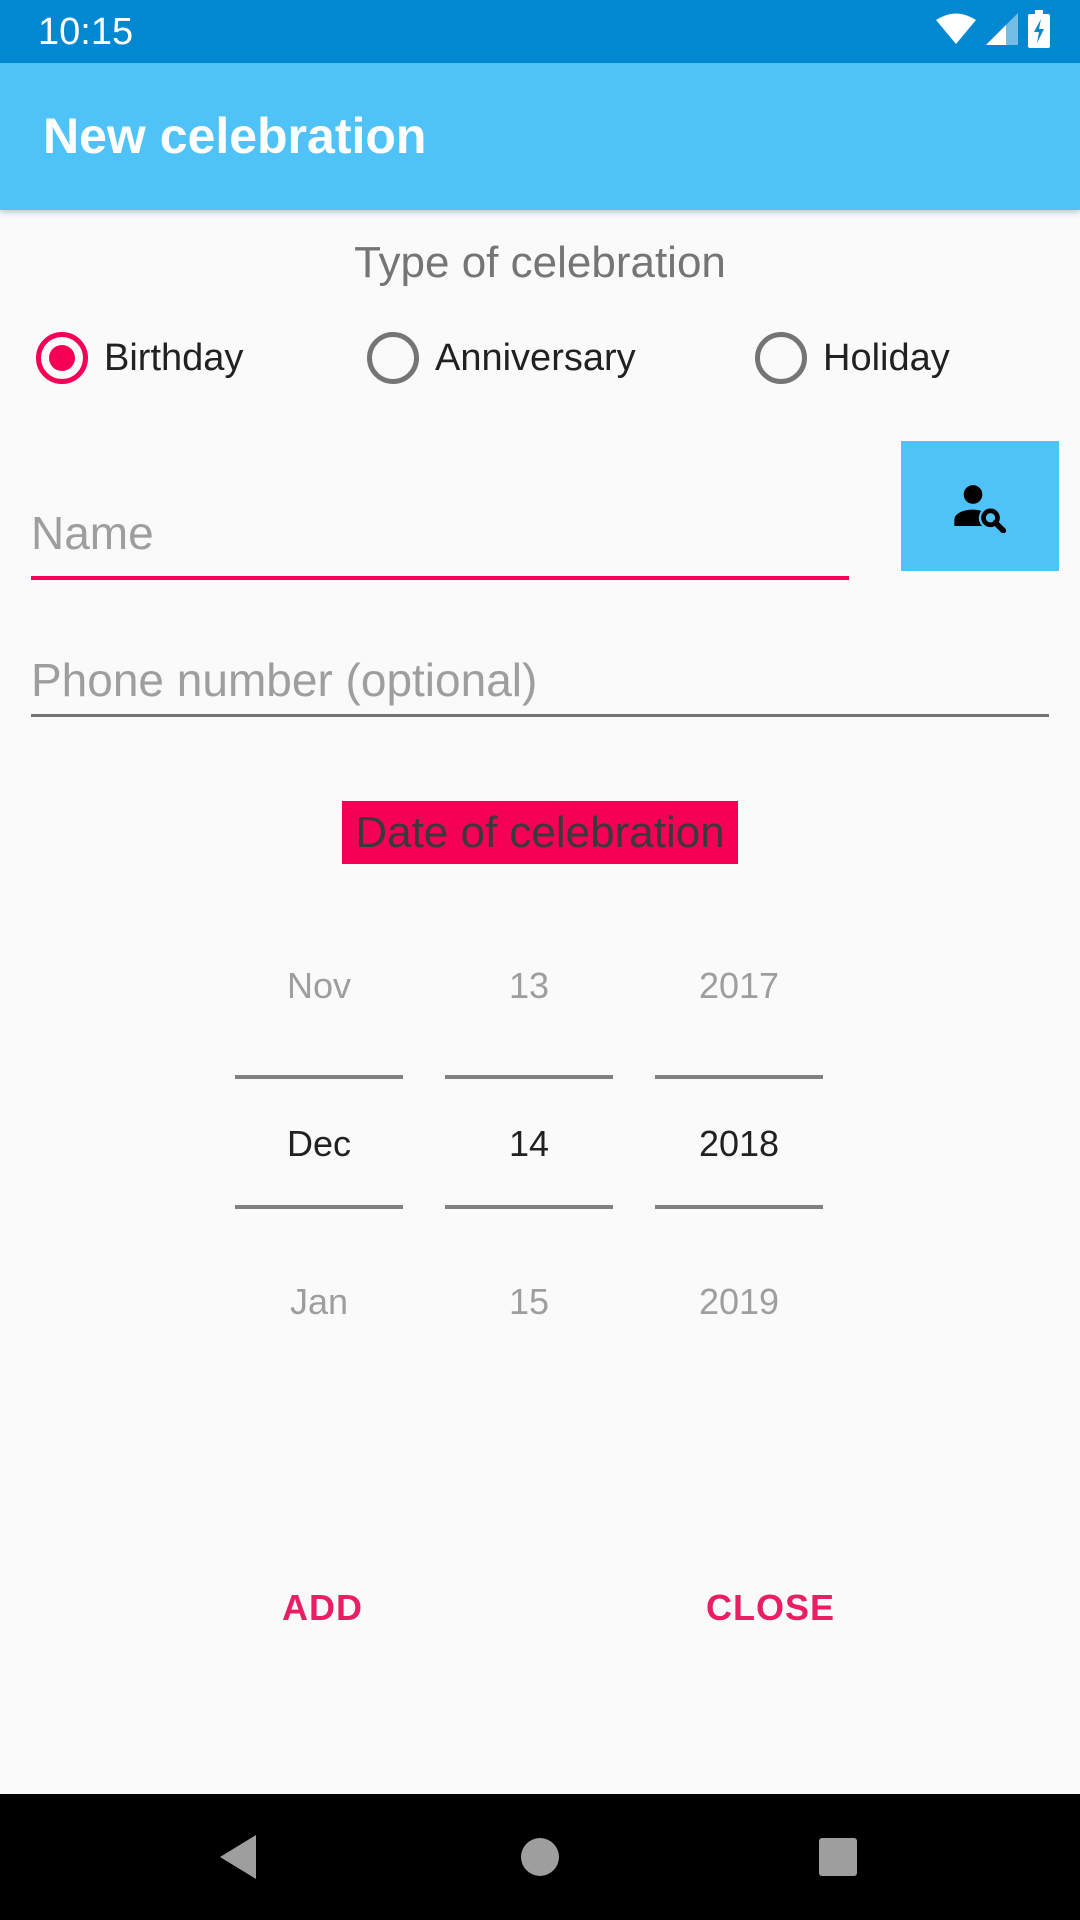 This screenshot has width=1080, height=1920. I want to click on radio-label-holiday: Holiday, so click(886, 357).